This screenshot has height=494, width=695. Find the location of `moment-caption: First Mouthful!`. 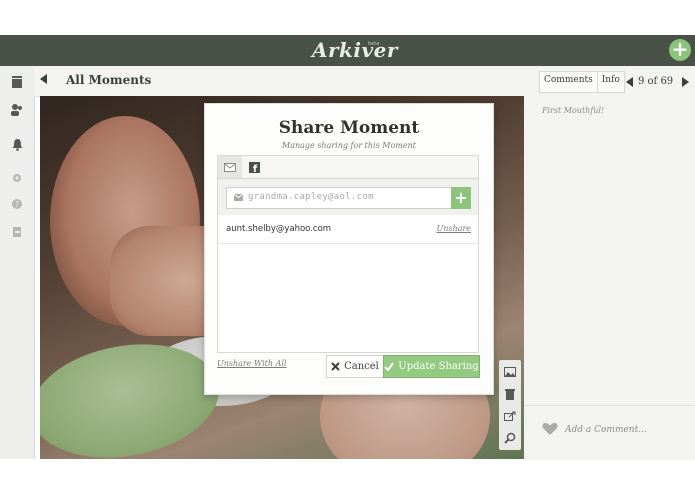

moment-caption: First Mouthful! is located at coordinates (573, 110).